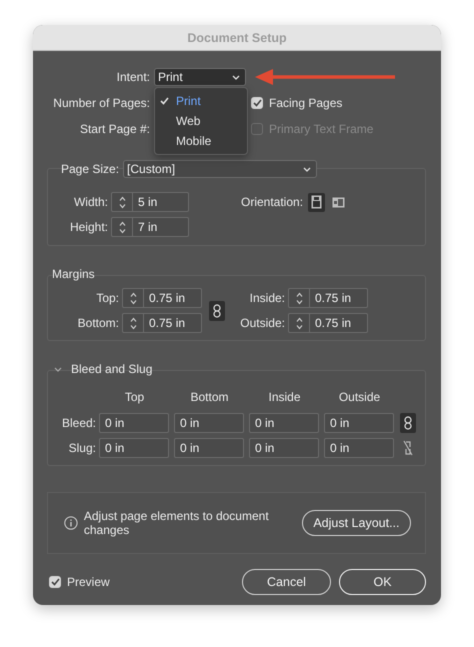  Describe the element at coordinates (262, 323) in the screenshot. I see `field-label: Outside:` at that location.